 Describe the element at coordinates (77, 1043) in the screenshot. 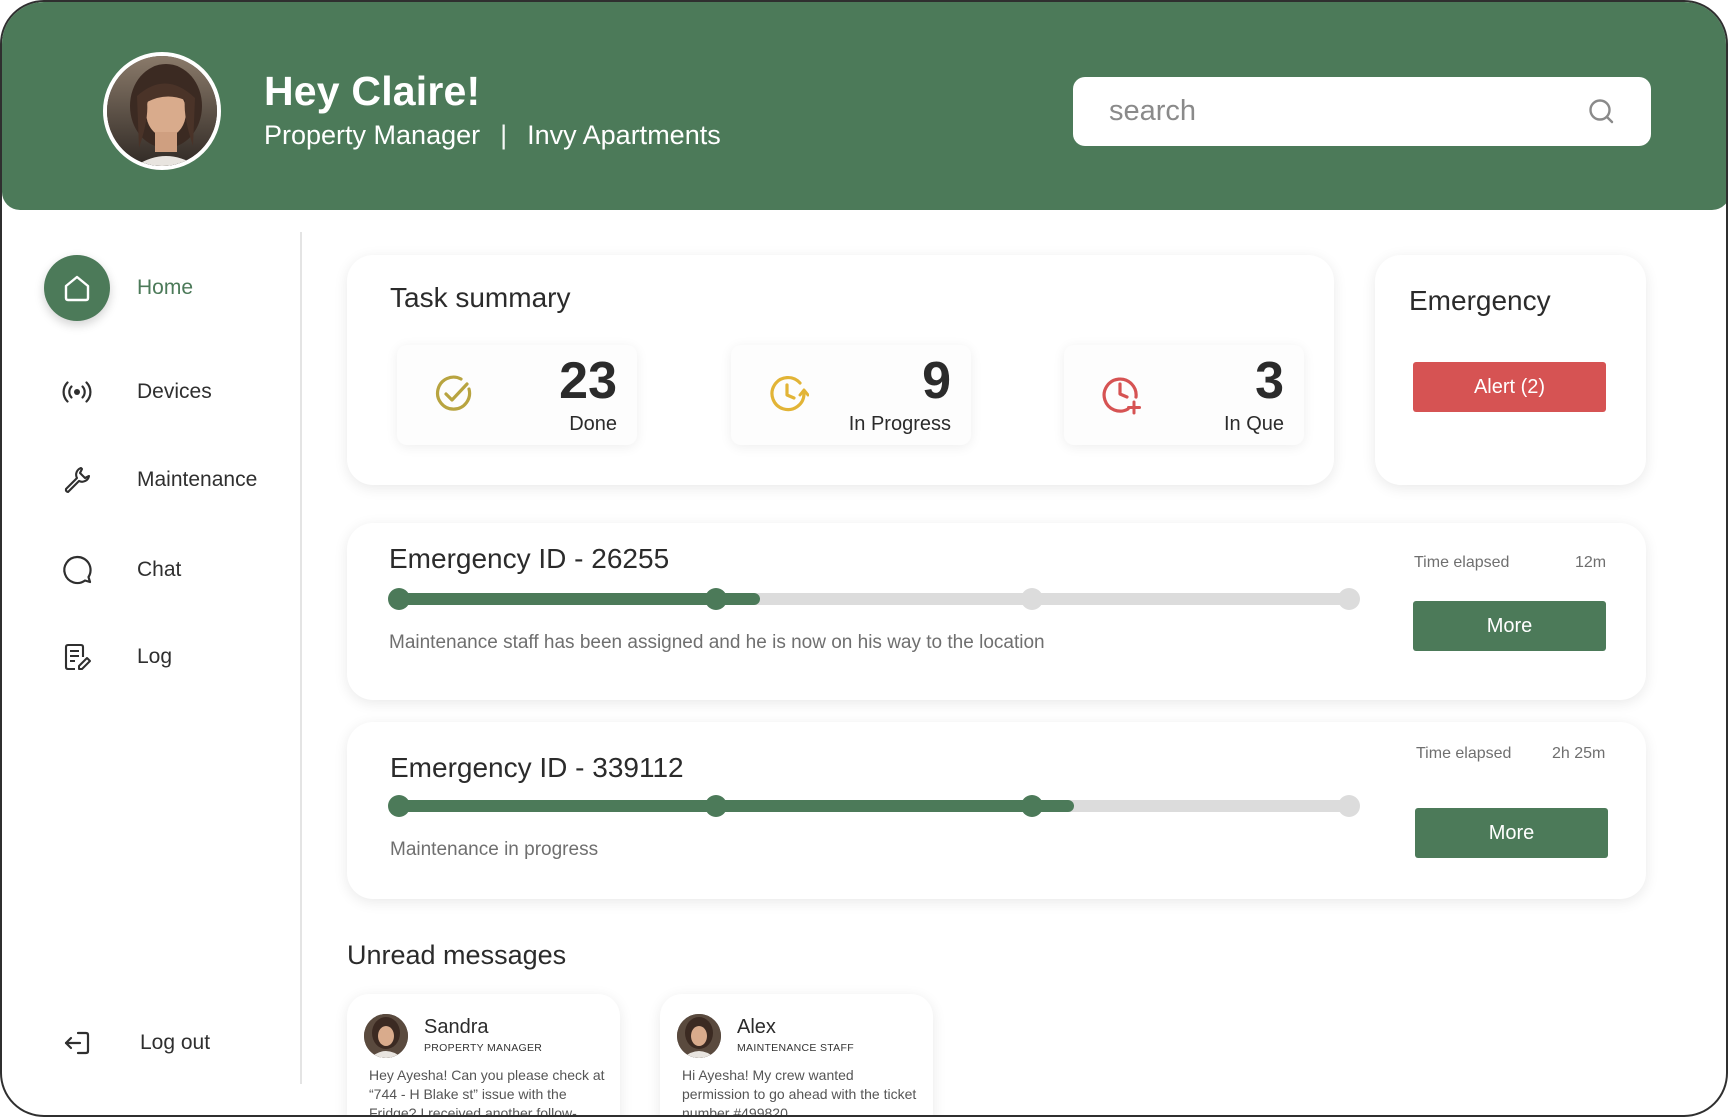

I see `logout-icon` at that location.